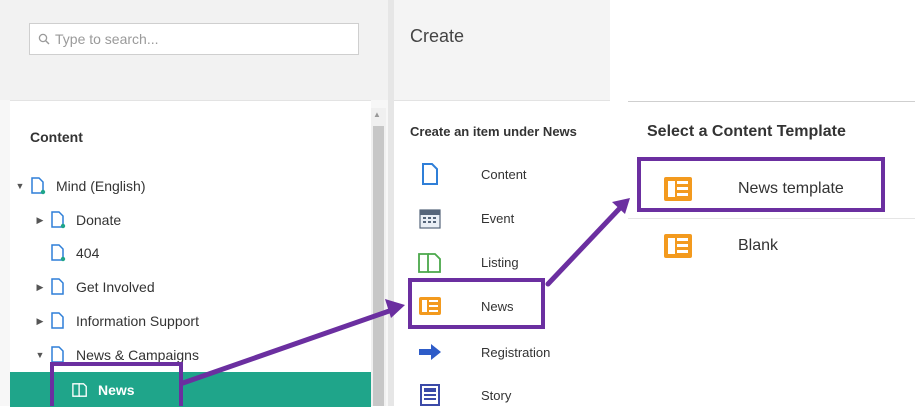  What do you see at coordinates (115, 287) in the screenshot?
I see `tree-item-label: Get Involved` at bounding box center [115, 287].